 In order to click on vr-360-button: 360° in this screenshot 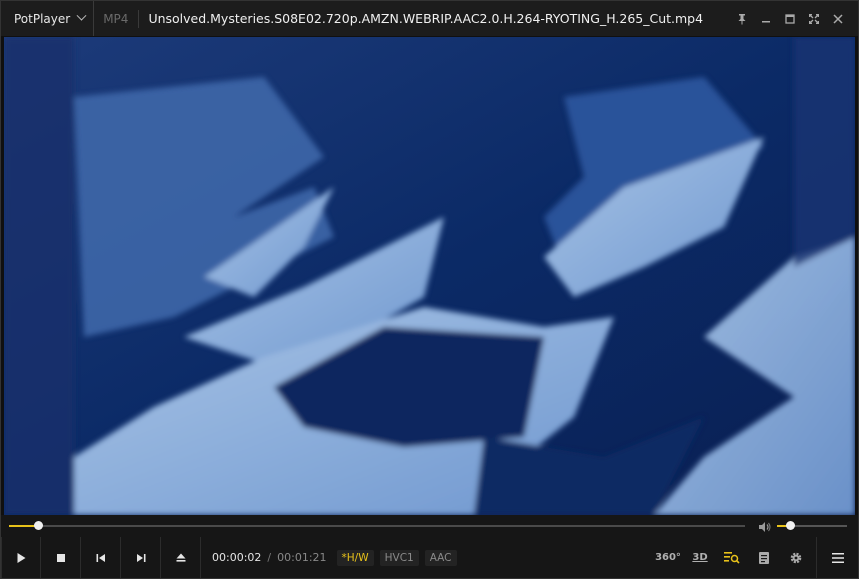, I will do `click(668, 557)`.